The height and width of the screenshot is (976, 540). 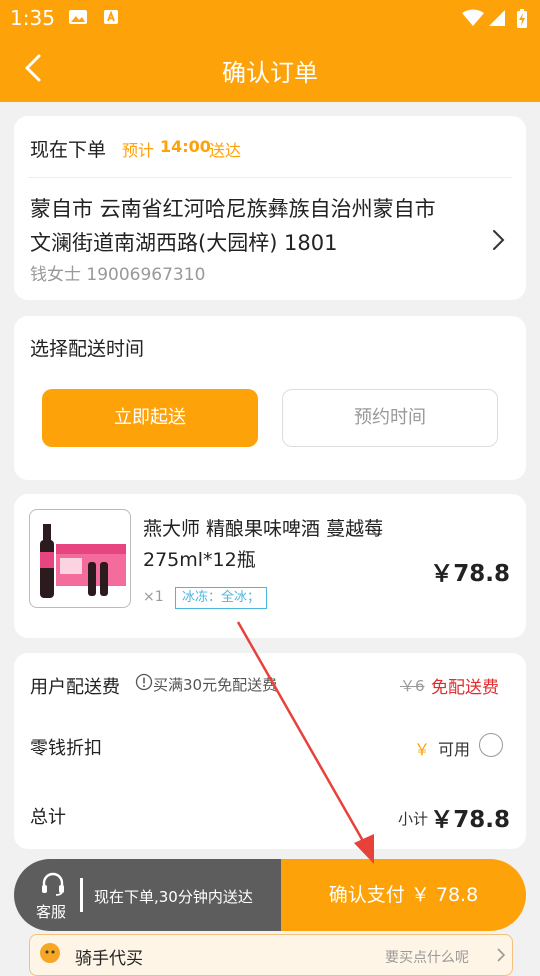 What do you see at coordinates (271, 955) in the screenshot?
I see `rider-purchase-banner: 骑手代买 要买点什么呢` at bounding box center [271, 955].